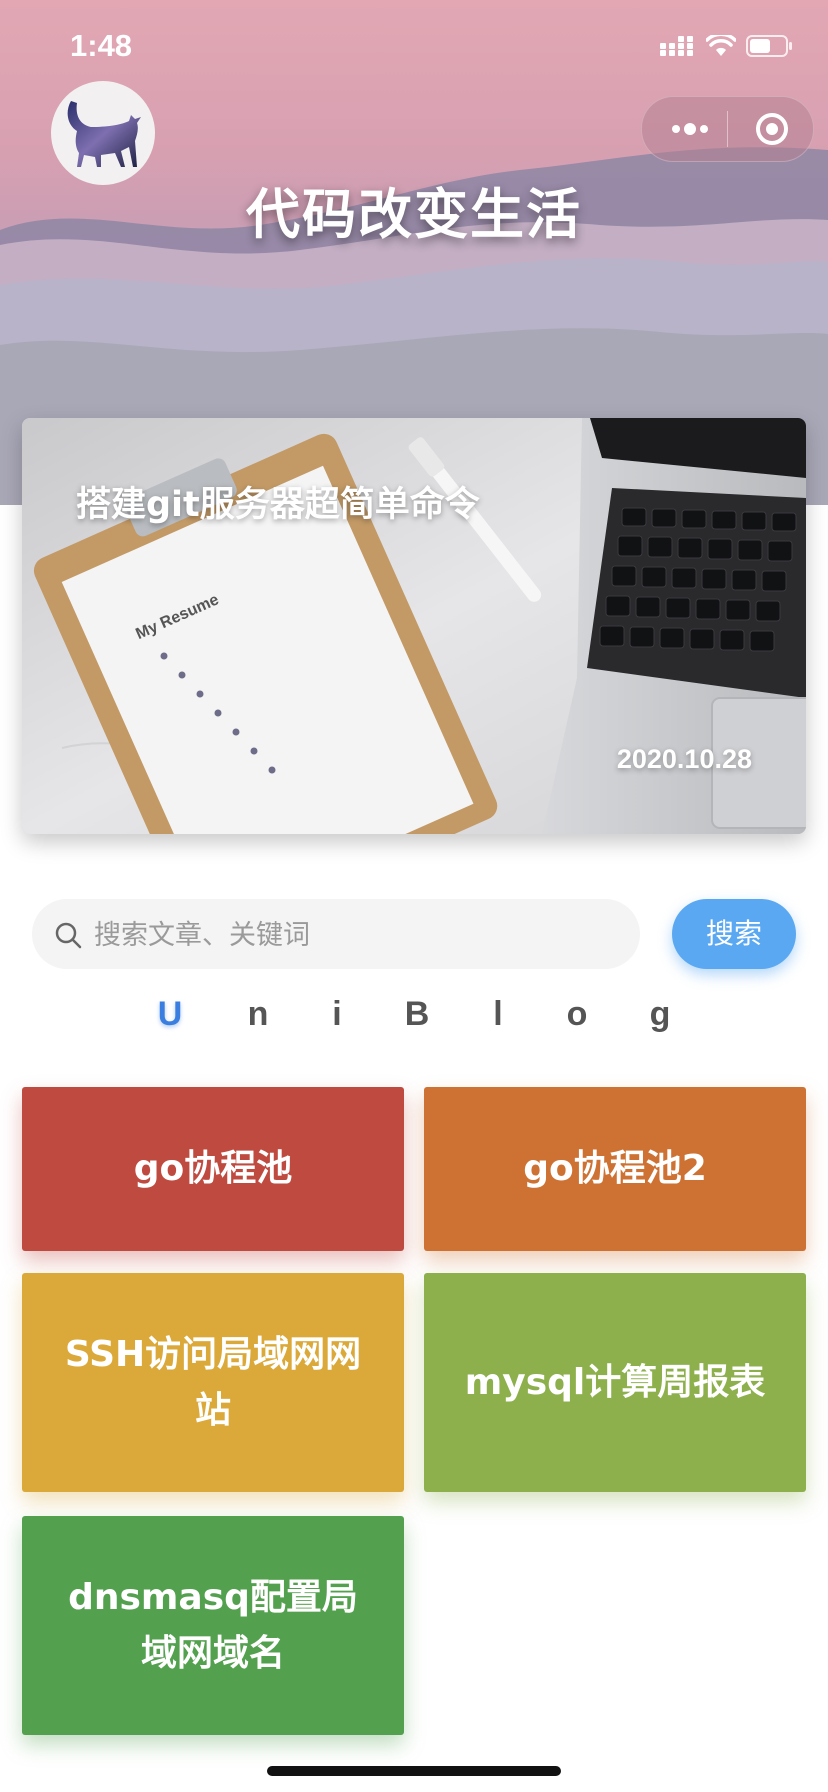  I want to click on article-tile: go协程池, so click(213, 1169).